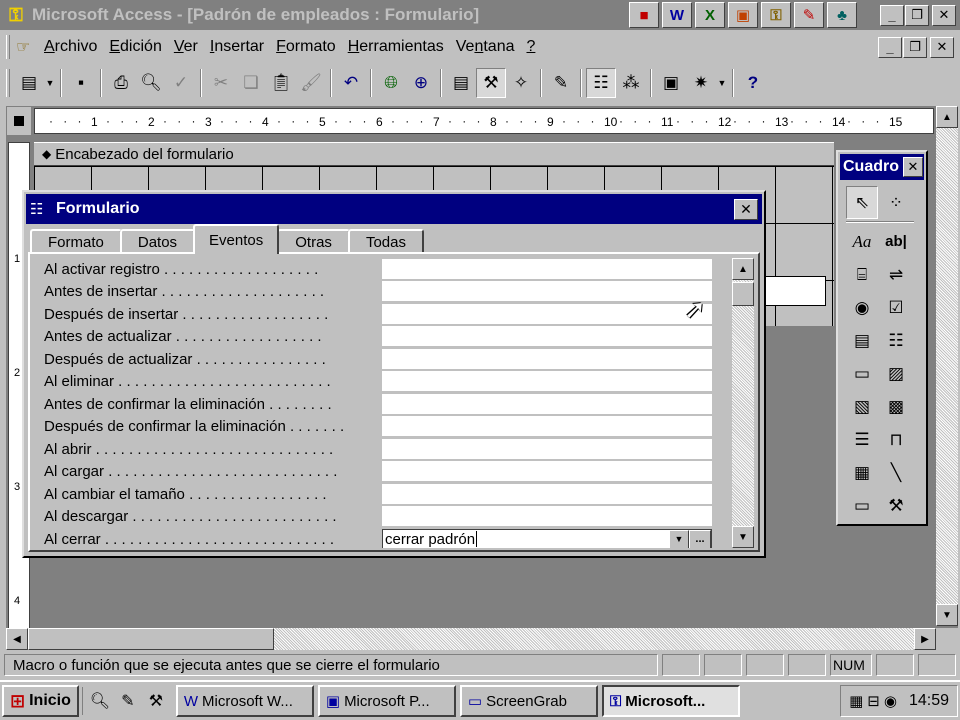 Image resolution: width=960 pixels, height=720 pixels. What do you see at coordinates (351, 83) in the screenshot?
I see `undo-icon: ↶` at bounding box center [351, 83].